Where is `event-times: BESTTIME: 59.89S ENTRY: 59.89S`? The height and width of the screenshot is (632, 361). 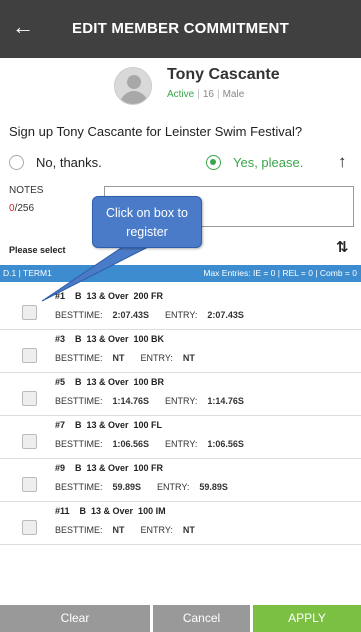
event-times: BESTTIME: 59.89S ENTRY: 59.89S is located at coordinates (141, 487).